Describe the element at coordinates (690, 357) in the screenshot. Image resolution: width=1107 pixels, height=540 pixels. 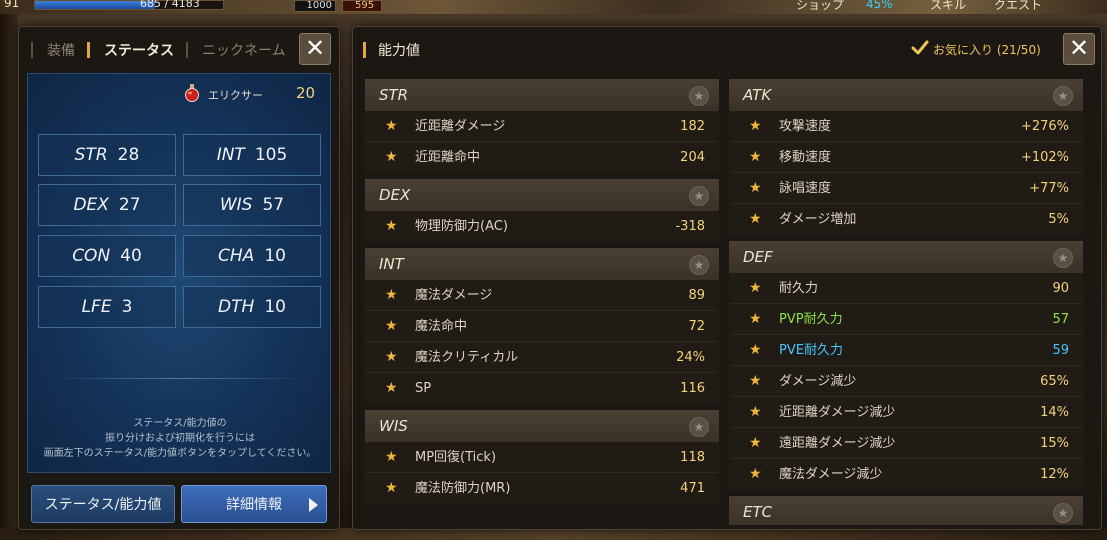
I see `ability-value: 24%` at that location.